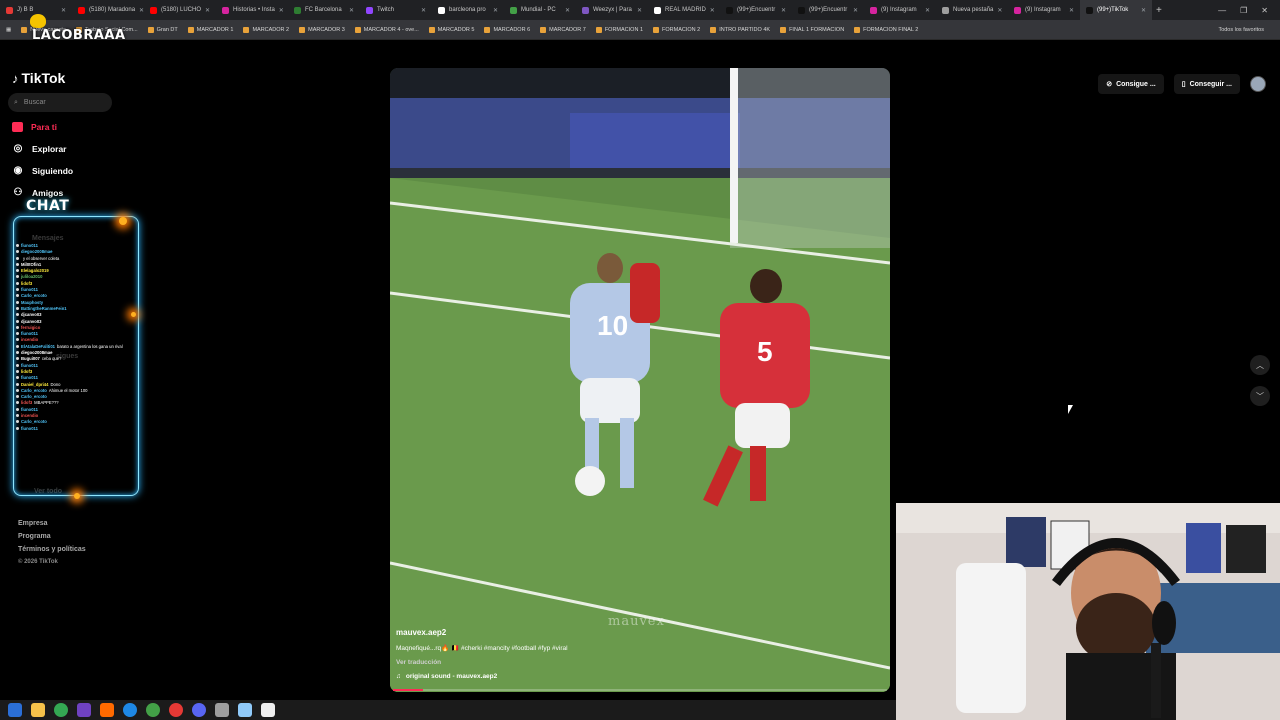  Describe the element at coordinates (812, 29) in the screenshot. I see `bookmark-item: FINAL 1 FORMACION` at that location.